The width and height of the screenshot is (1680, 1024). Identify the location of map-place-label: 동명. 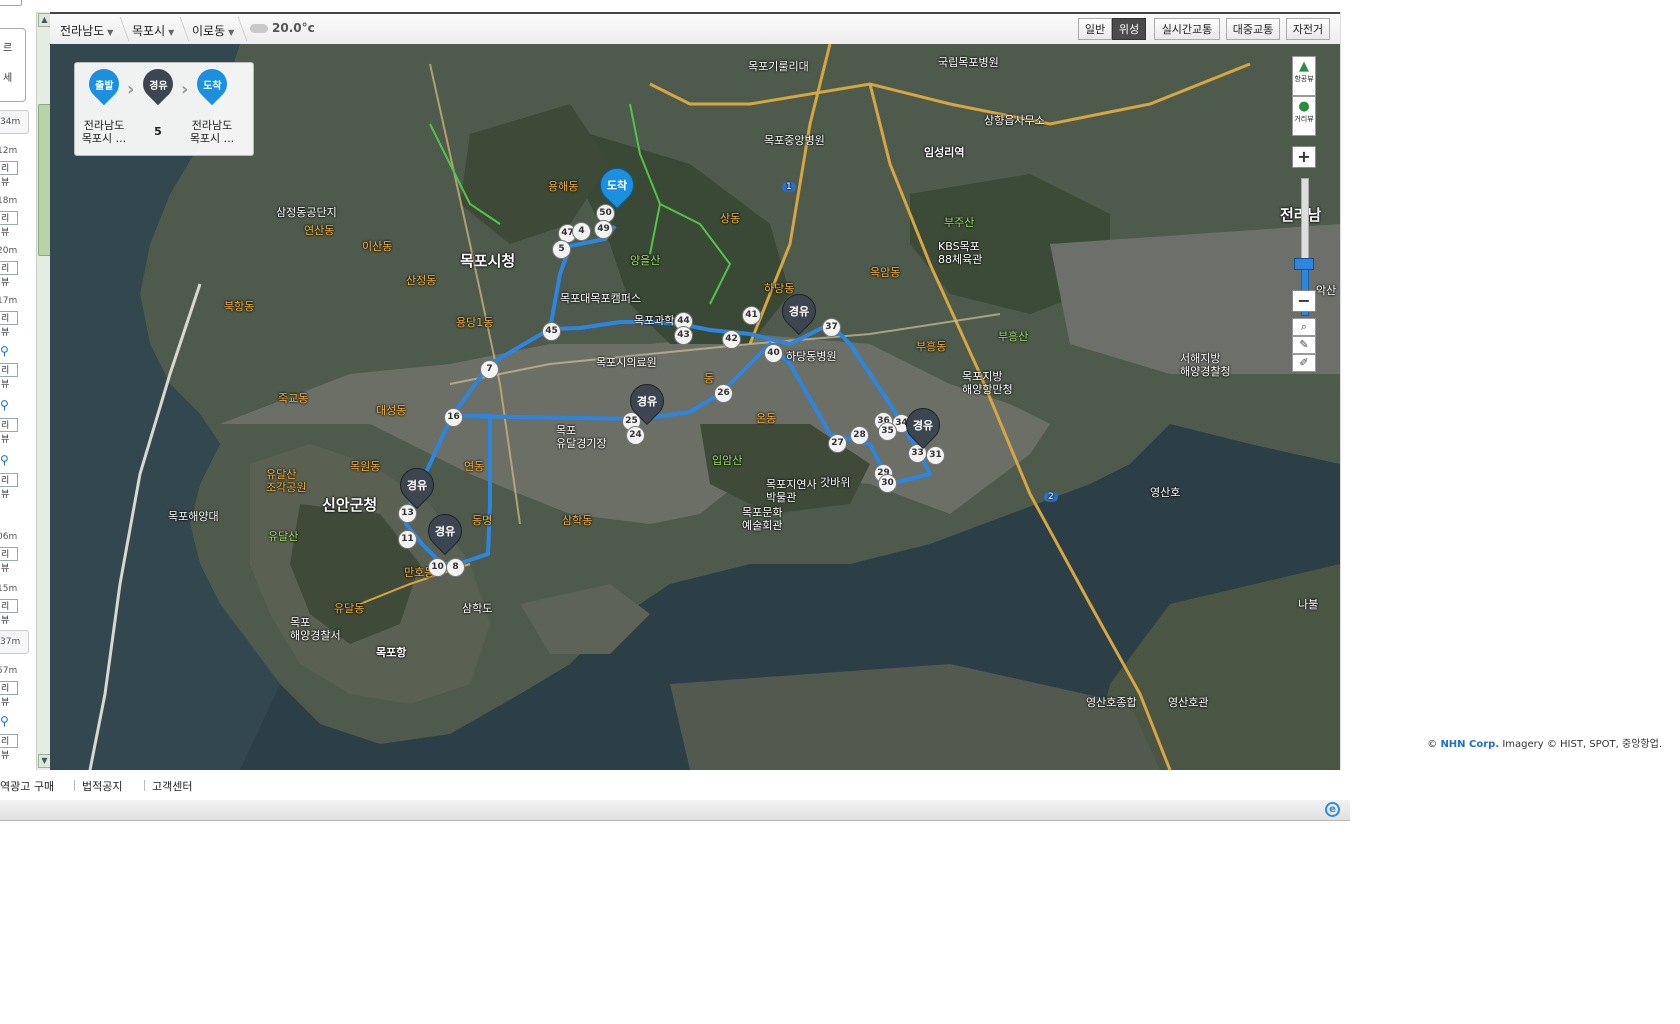
(482, 520).